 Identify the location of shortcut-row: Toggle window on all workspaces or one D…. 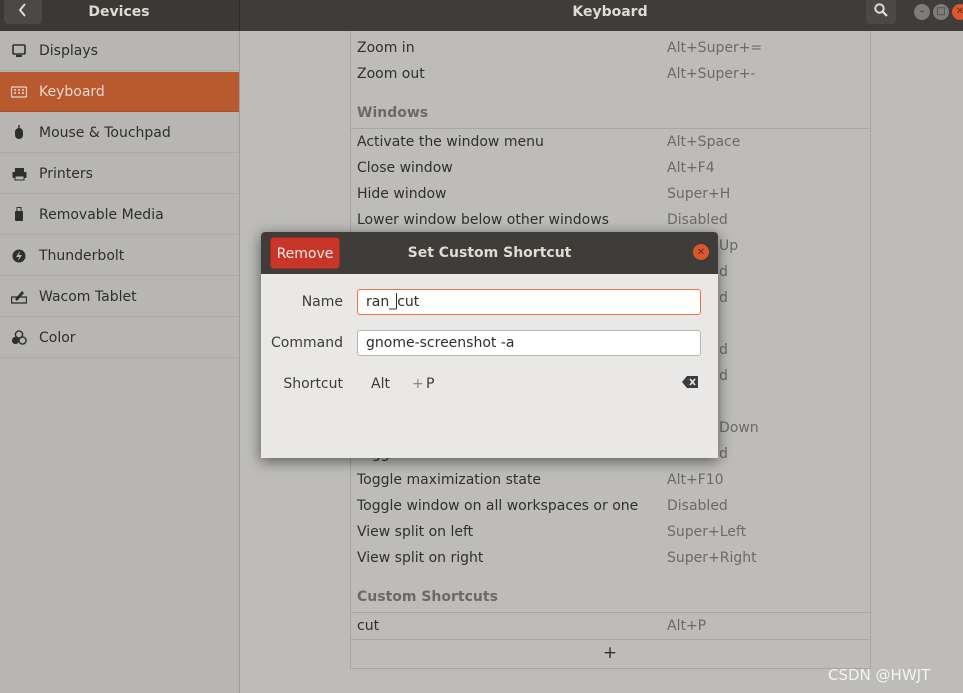
(612, 506).